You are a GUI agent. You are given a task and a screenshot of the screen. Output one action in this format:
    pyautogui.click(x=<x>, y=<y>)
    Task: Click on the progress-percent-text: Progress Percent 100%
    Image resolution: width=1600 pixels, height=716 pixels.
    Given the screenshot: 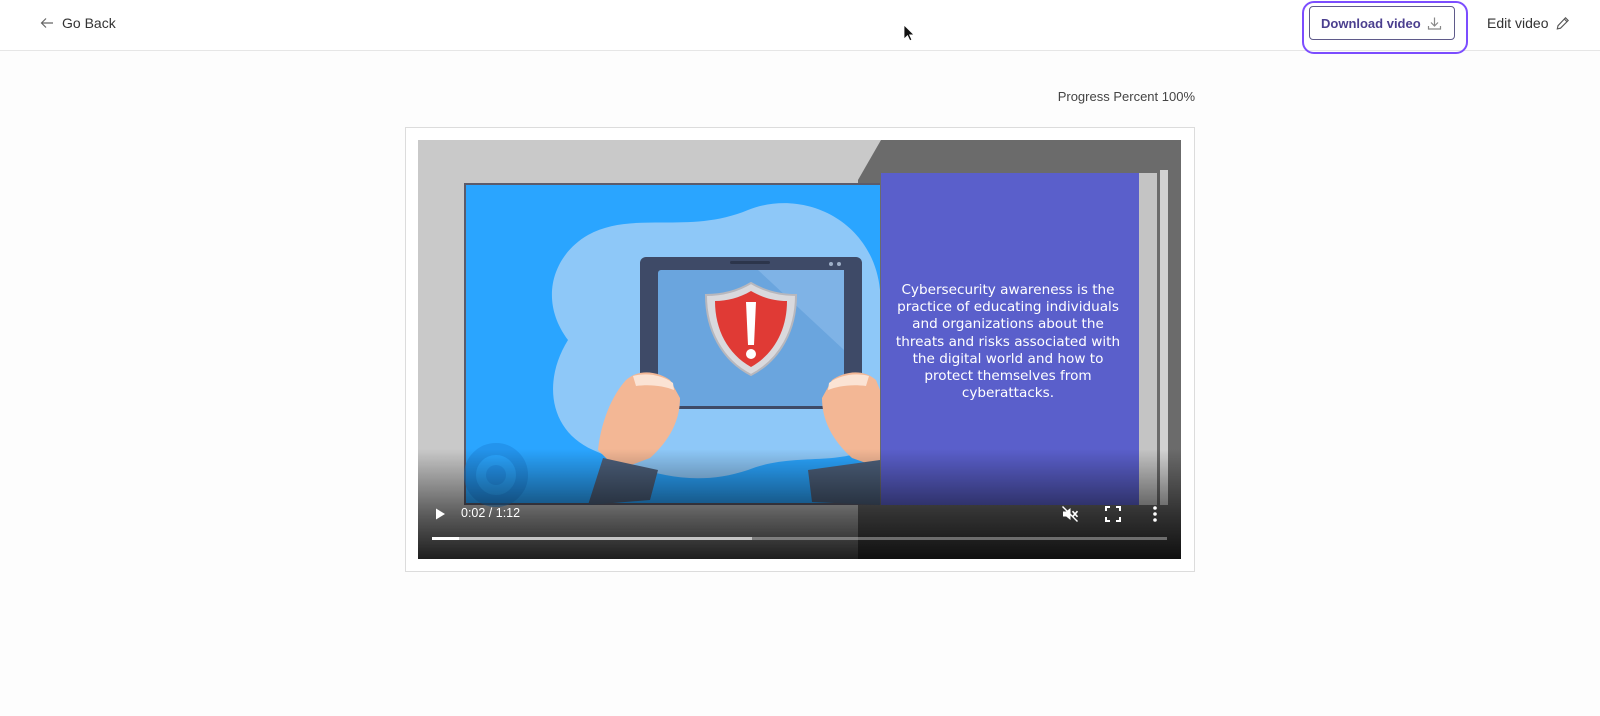 What is the action you would take?
    pyautogui.click(x=1126, y=96)
    